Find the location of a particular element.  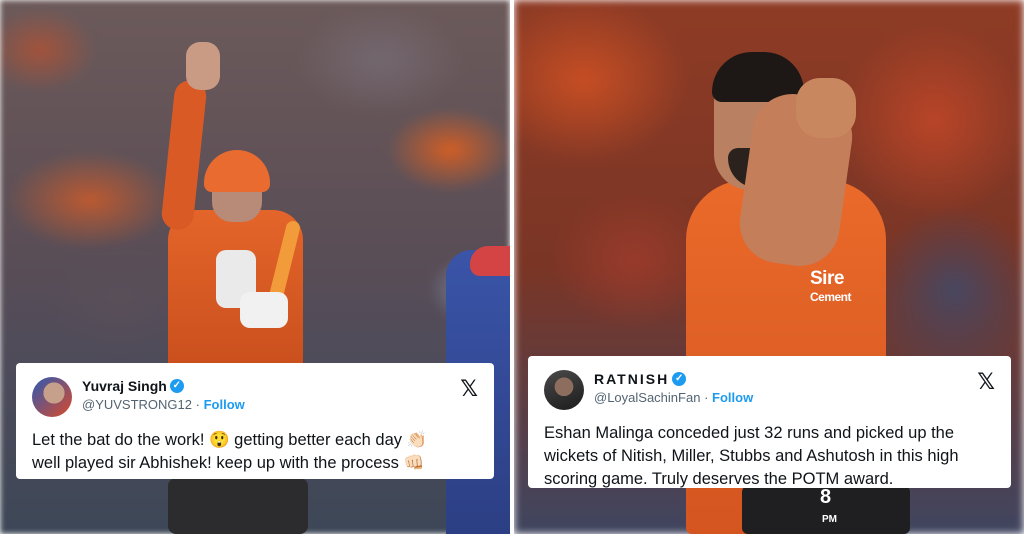

display-name: Yuvraj Singh is located at coordinates (124, 386).